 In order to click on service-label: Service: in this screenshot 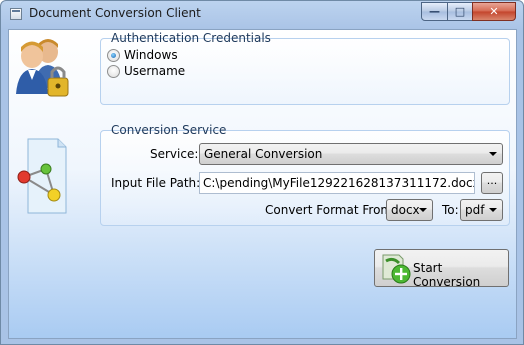, I will do `click(174, 154)`.